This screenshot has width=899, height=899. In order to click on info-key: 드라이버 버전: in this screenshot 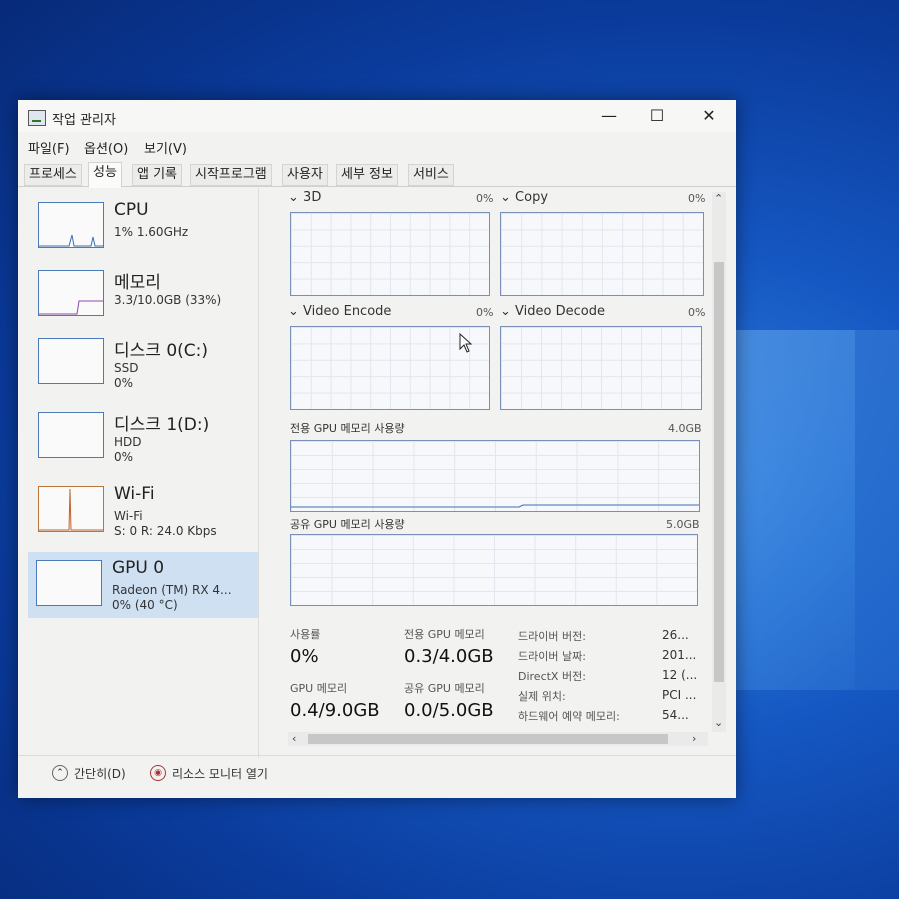, I will do `click(552, 636)`.